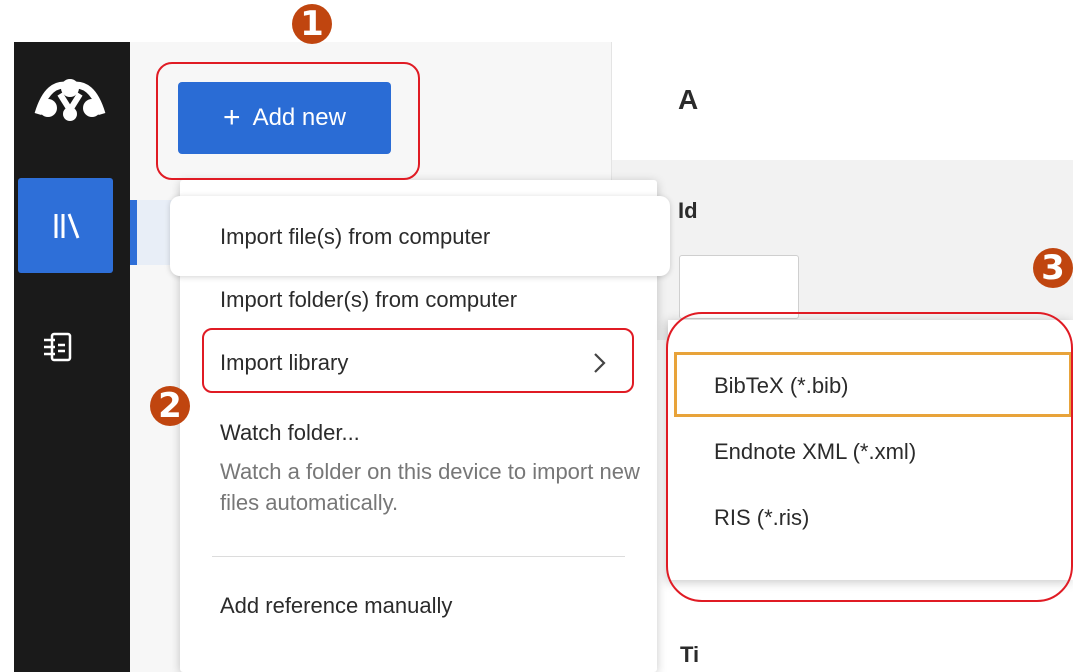 This screenshot has width=1073, height=672. I want to click on notebook-icon, so click(58, 347).